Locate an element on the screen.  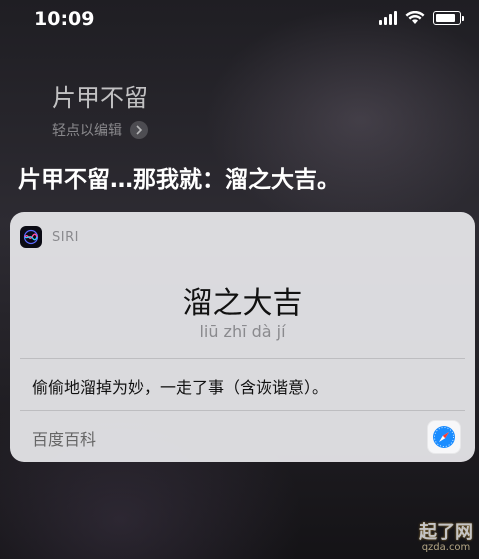
site-watermark: 起了网 qzda.com is located at coordinates (446, 535).